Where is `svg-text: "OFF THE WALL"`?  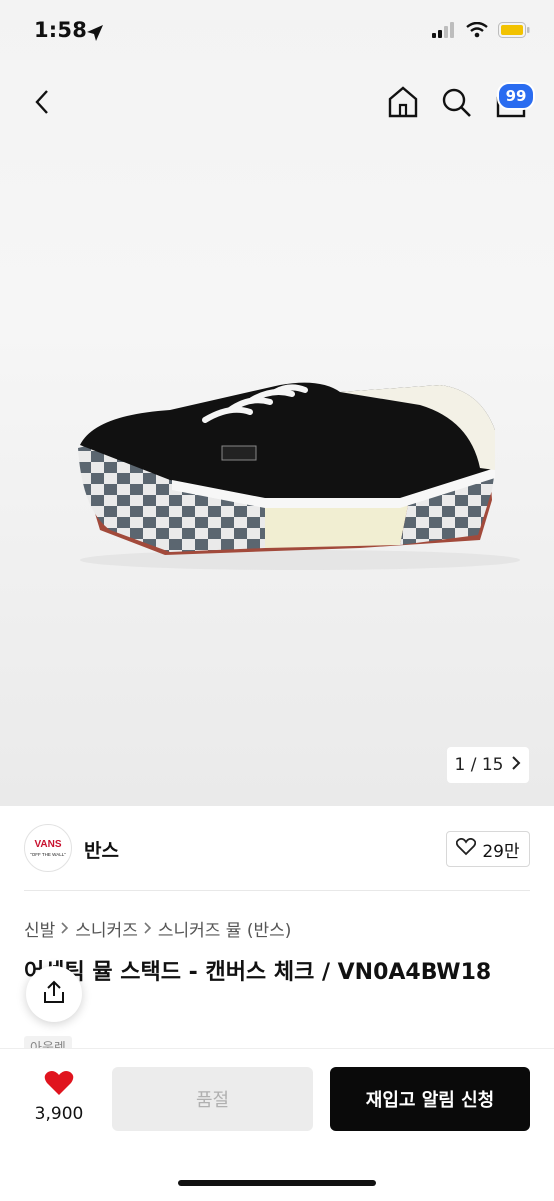 svg-text: "OFF THE WALL" is located at coordinates (48, 854).